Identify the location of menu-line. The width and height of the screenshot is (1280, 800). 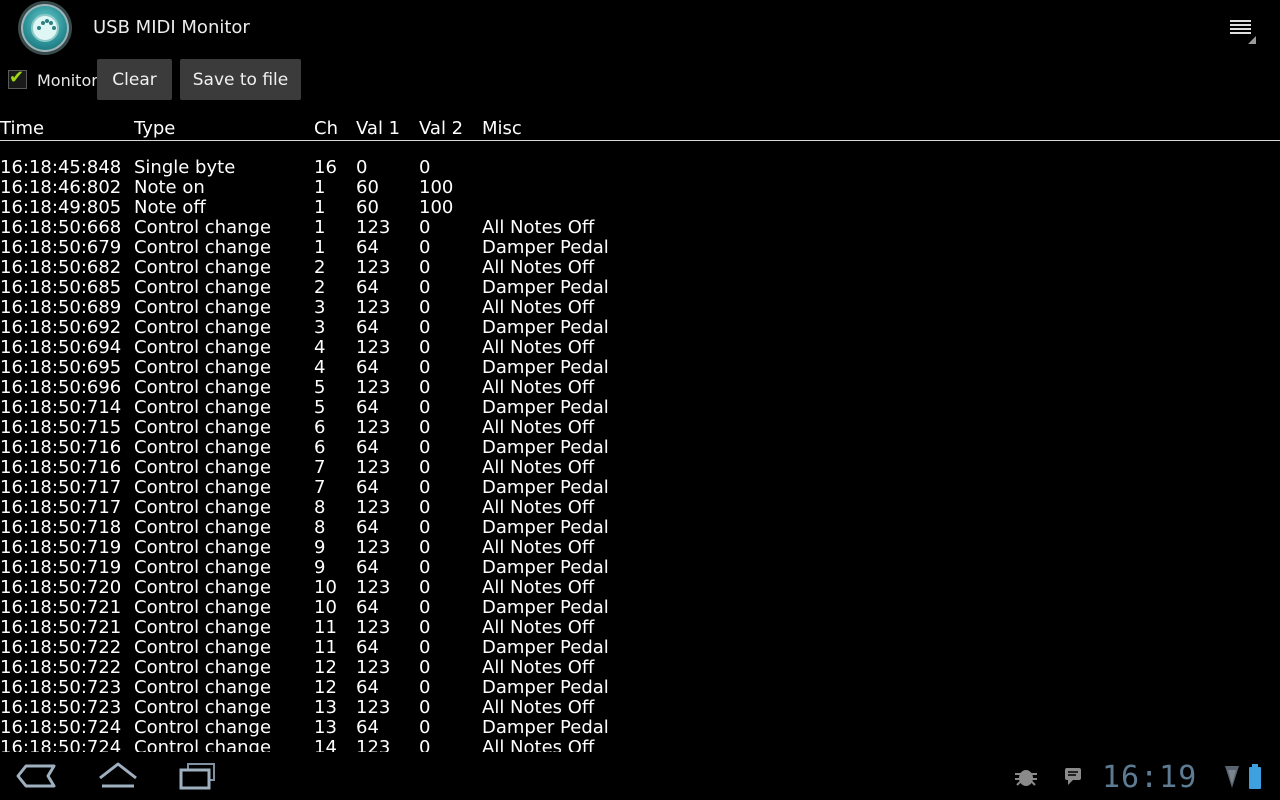
(1240, 25).